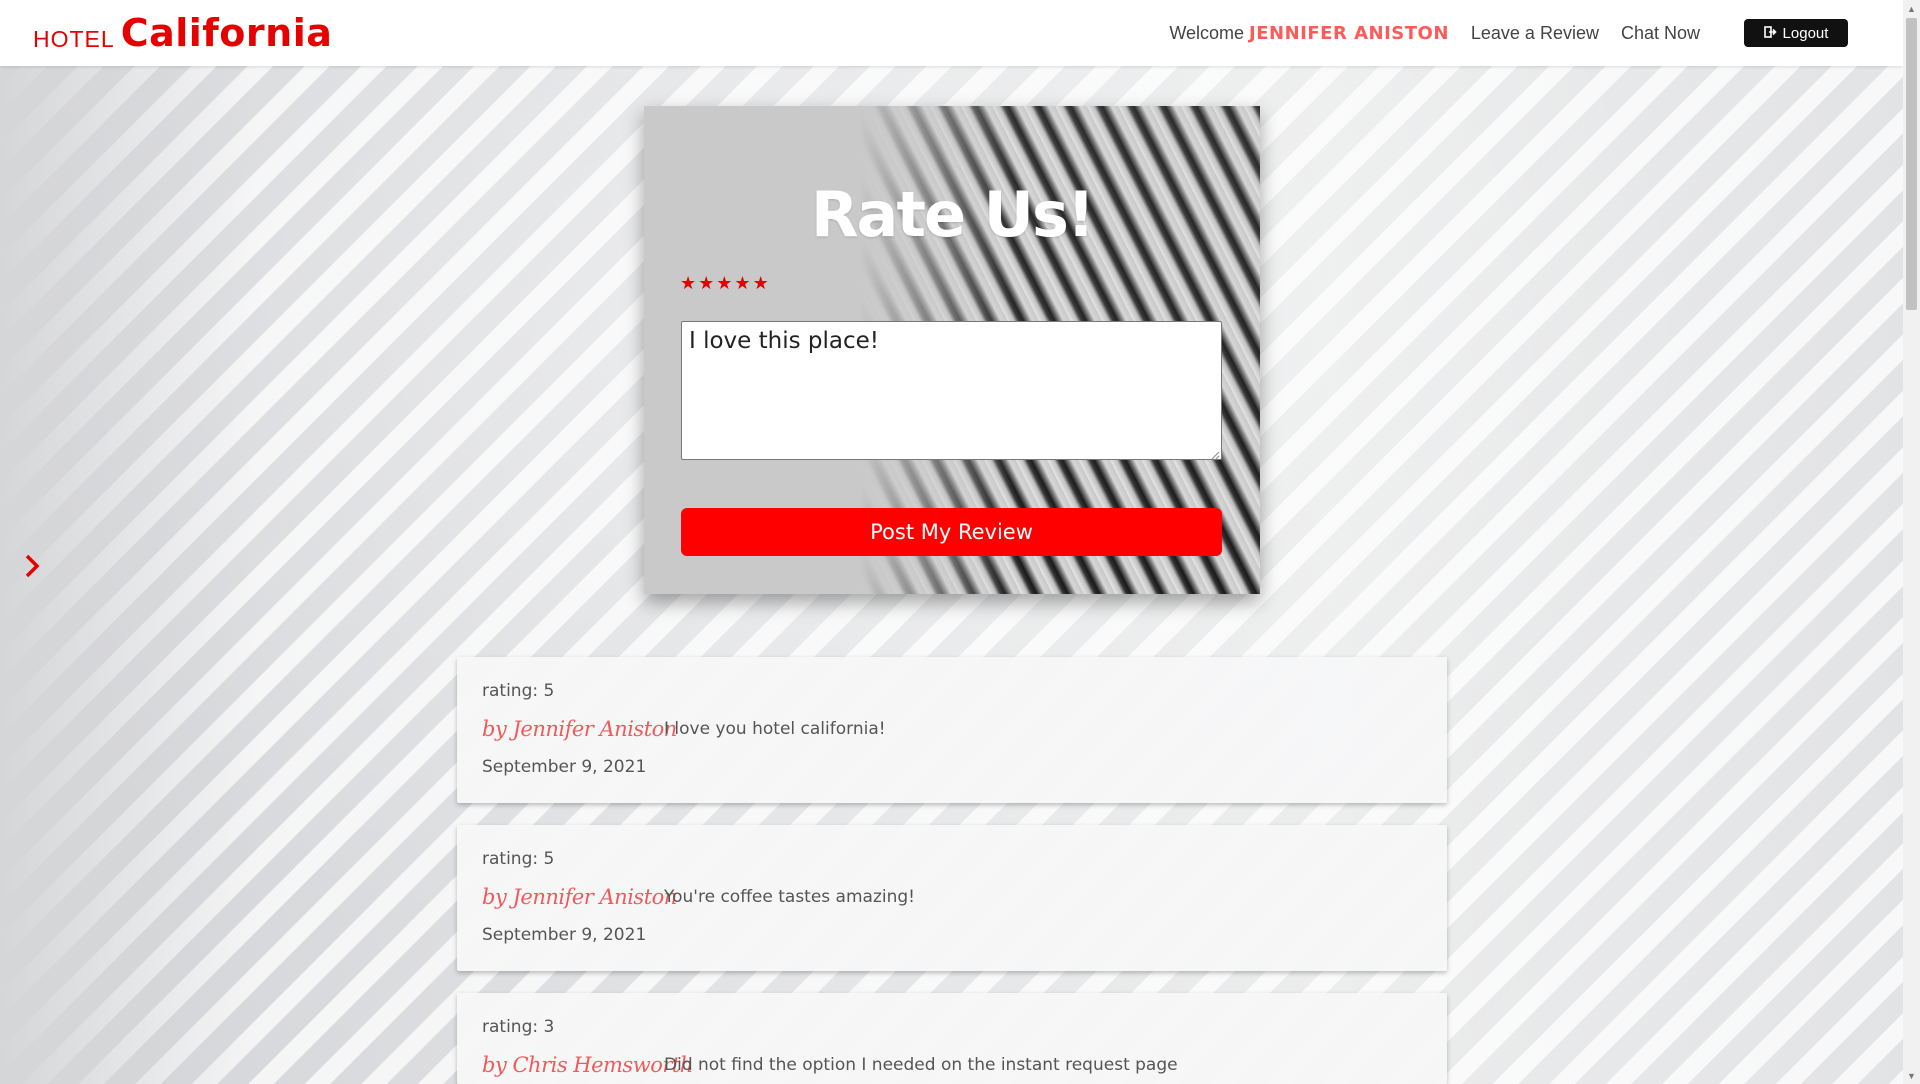  What do you see at coordinates (1215, 453) in the screenshot?
I see `resize-grip-icon` at bounding box center [1215, 453].